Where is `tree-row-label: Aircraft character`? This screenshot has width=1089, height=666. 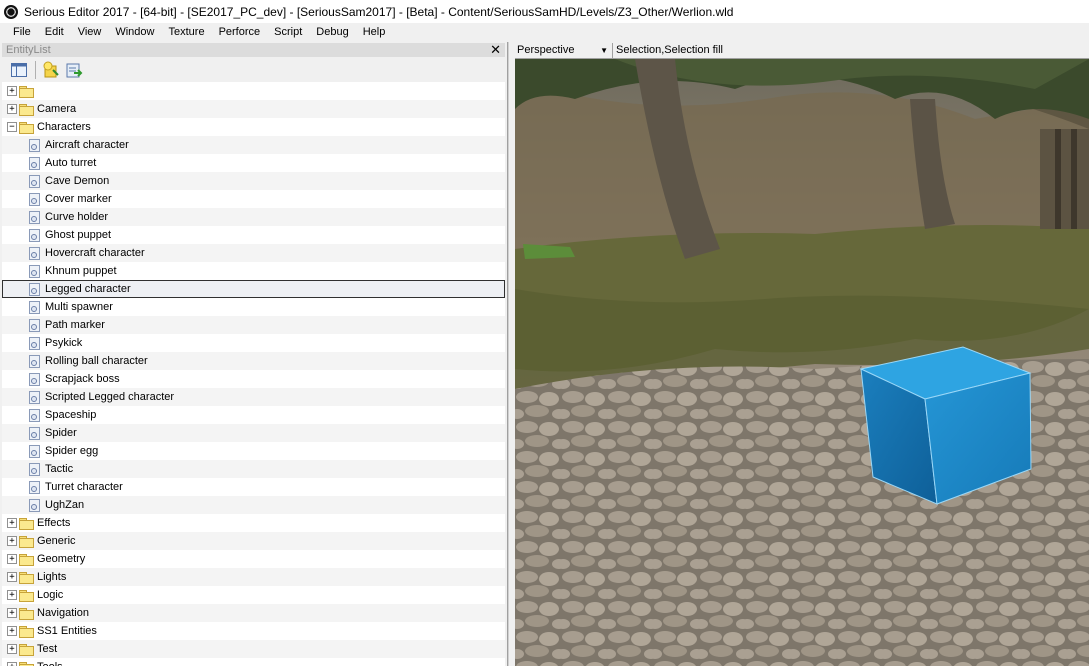 tree-row-label: Aircraft character is located at coordinates (87, 145).